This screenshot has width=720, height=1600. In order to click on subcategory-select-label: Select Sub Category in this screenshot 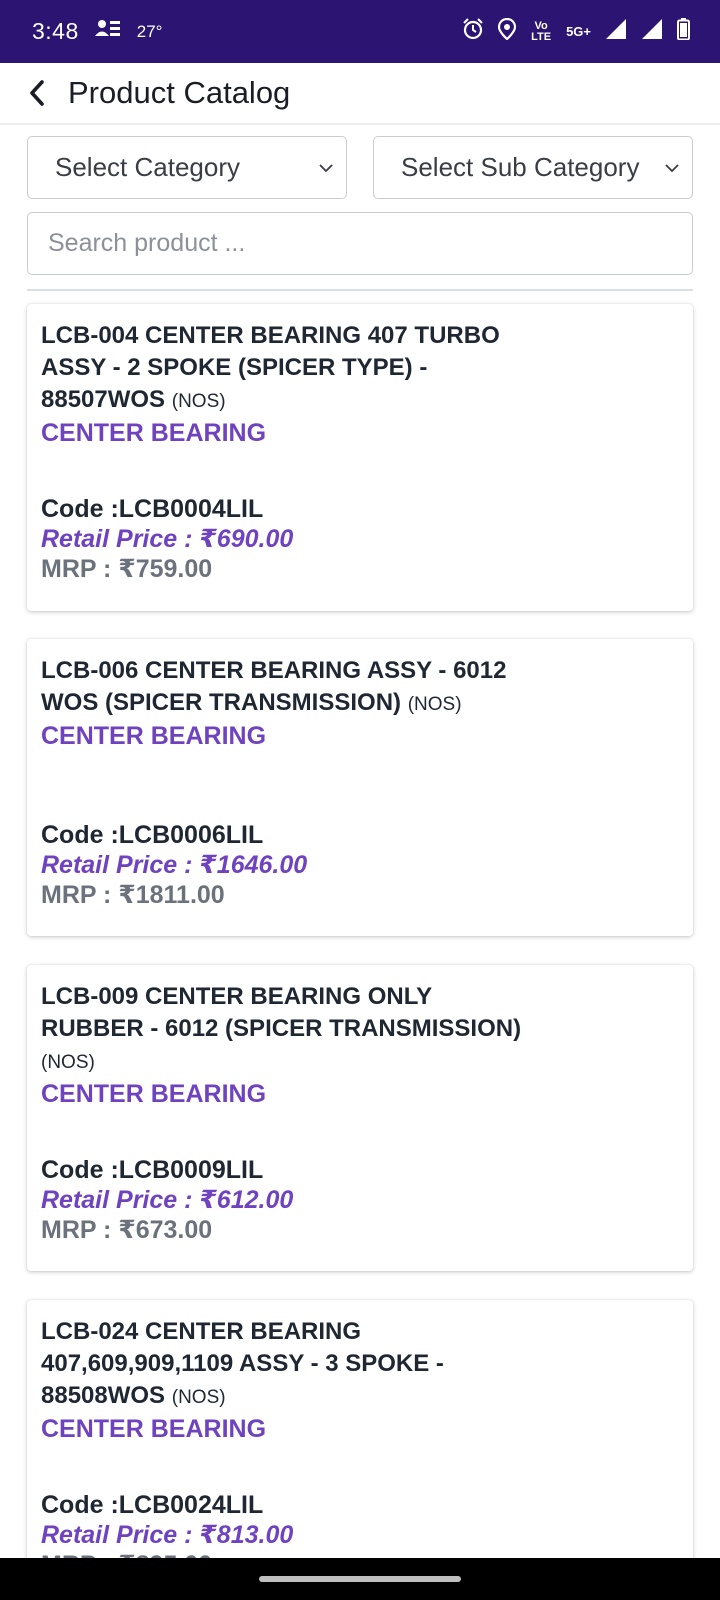, I will do `click(520, 167)`.